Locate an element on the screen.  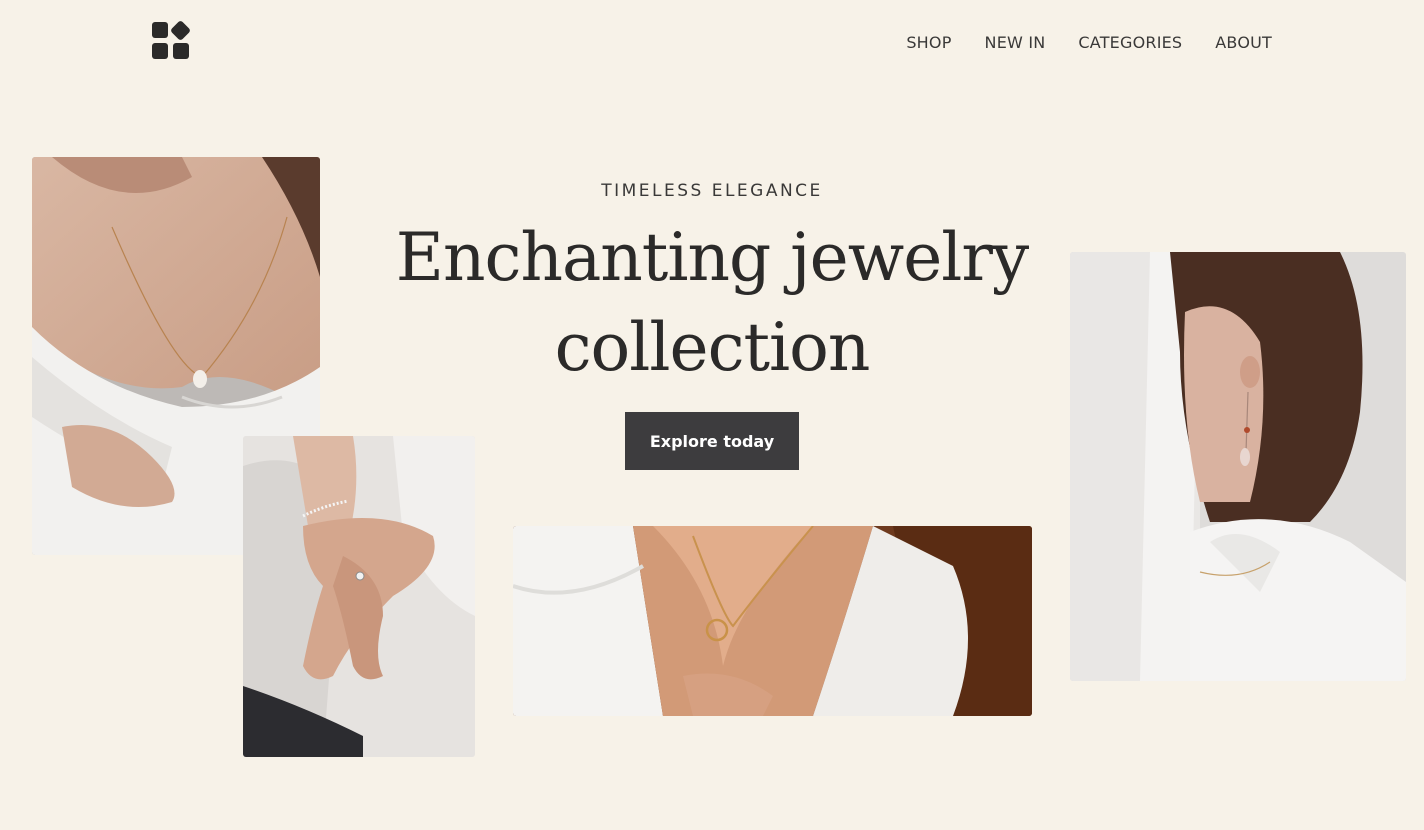
hero-headline: Enchanting jewelry collection is located at coordinates (712, 303).